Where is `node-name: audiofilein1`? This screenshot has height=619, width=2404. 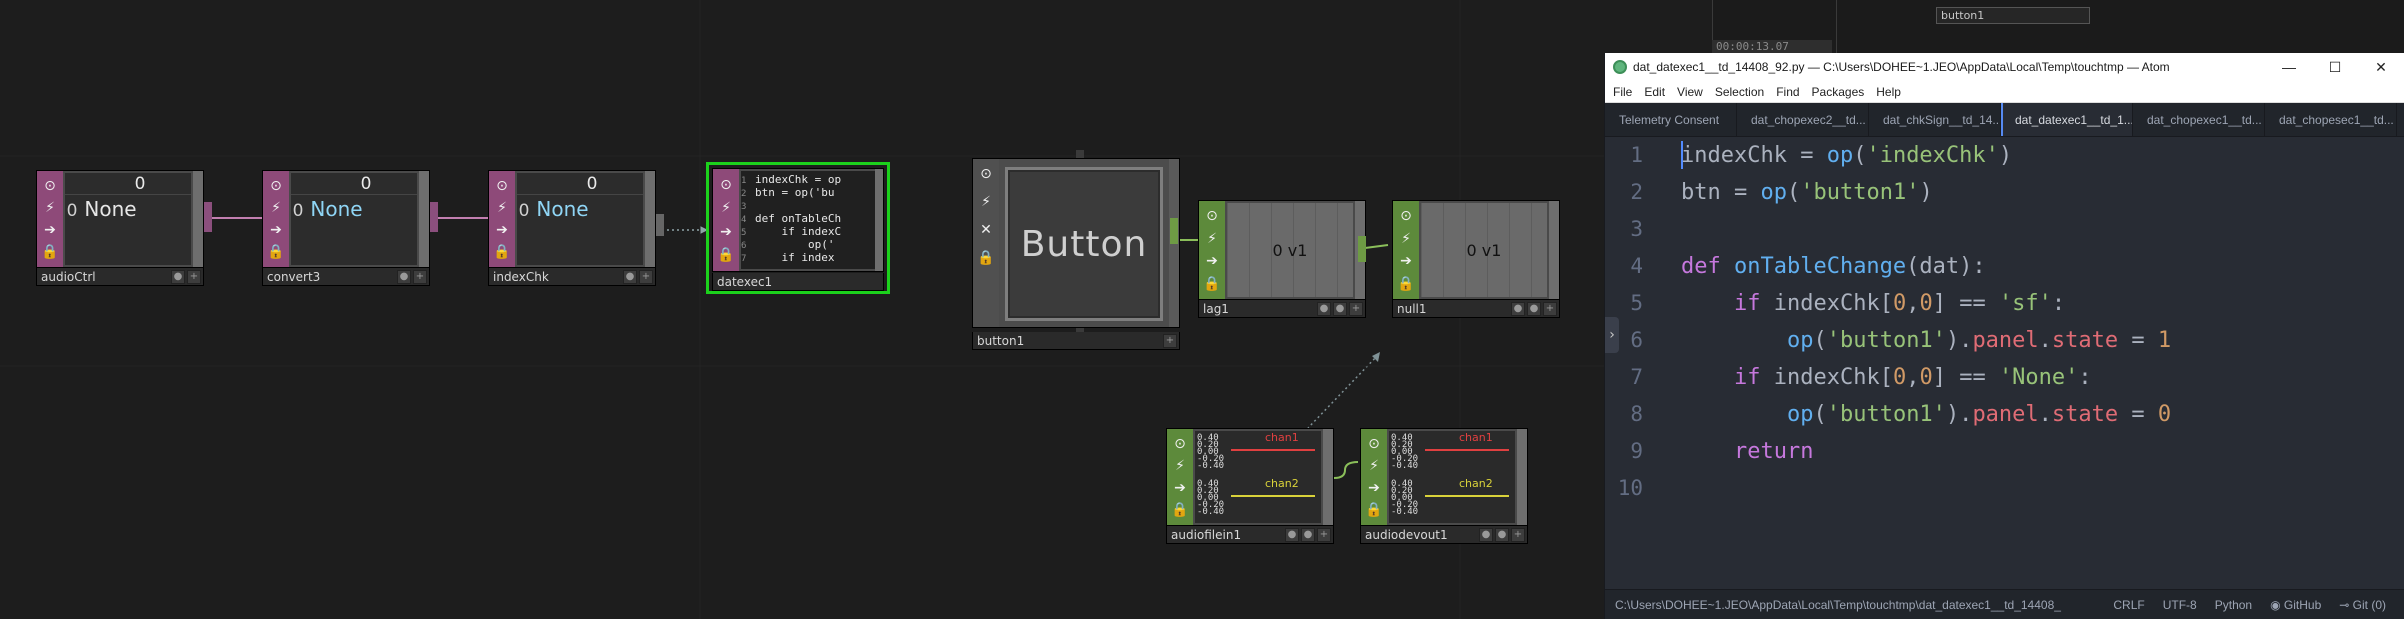
node-name: audiofilein1 is located at coordinates (1226, 535).